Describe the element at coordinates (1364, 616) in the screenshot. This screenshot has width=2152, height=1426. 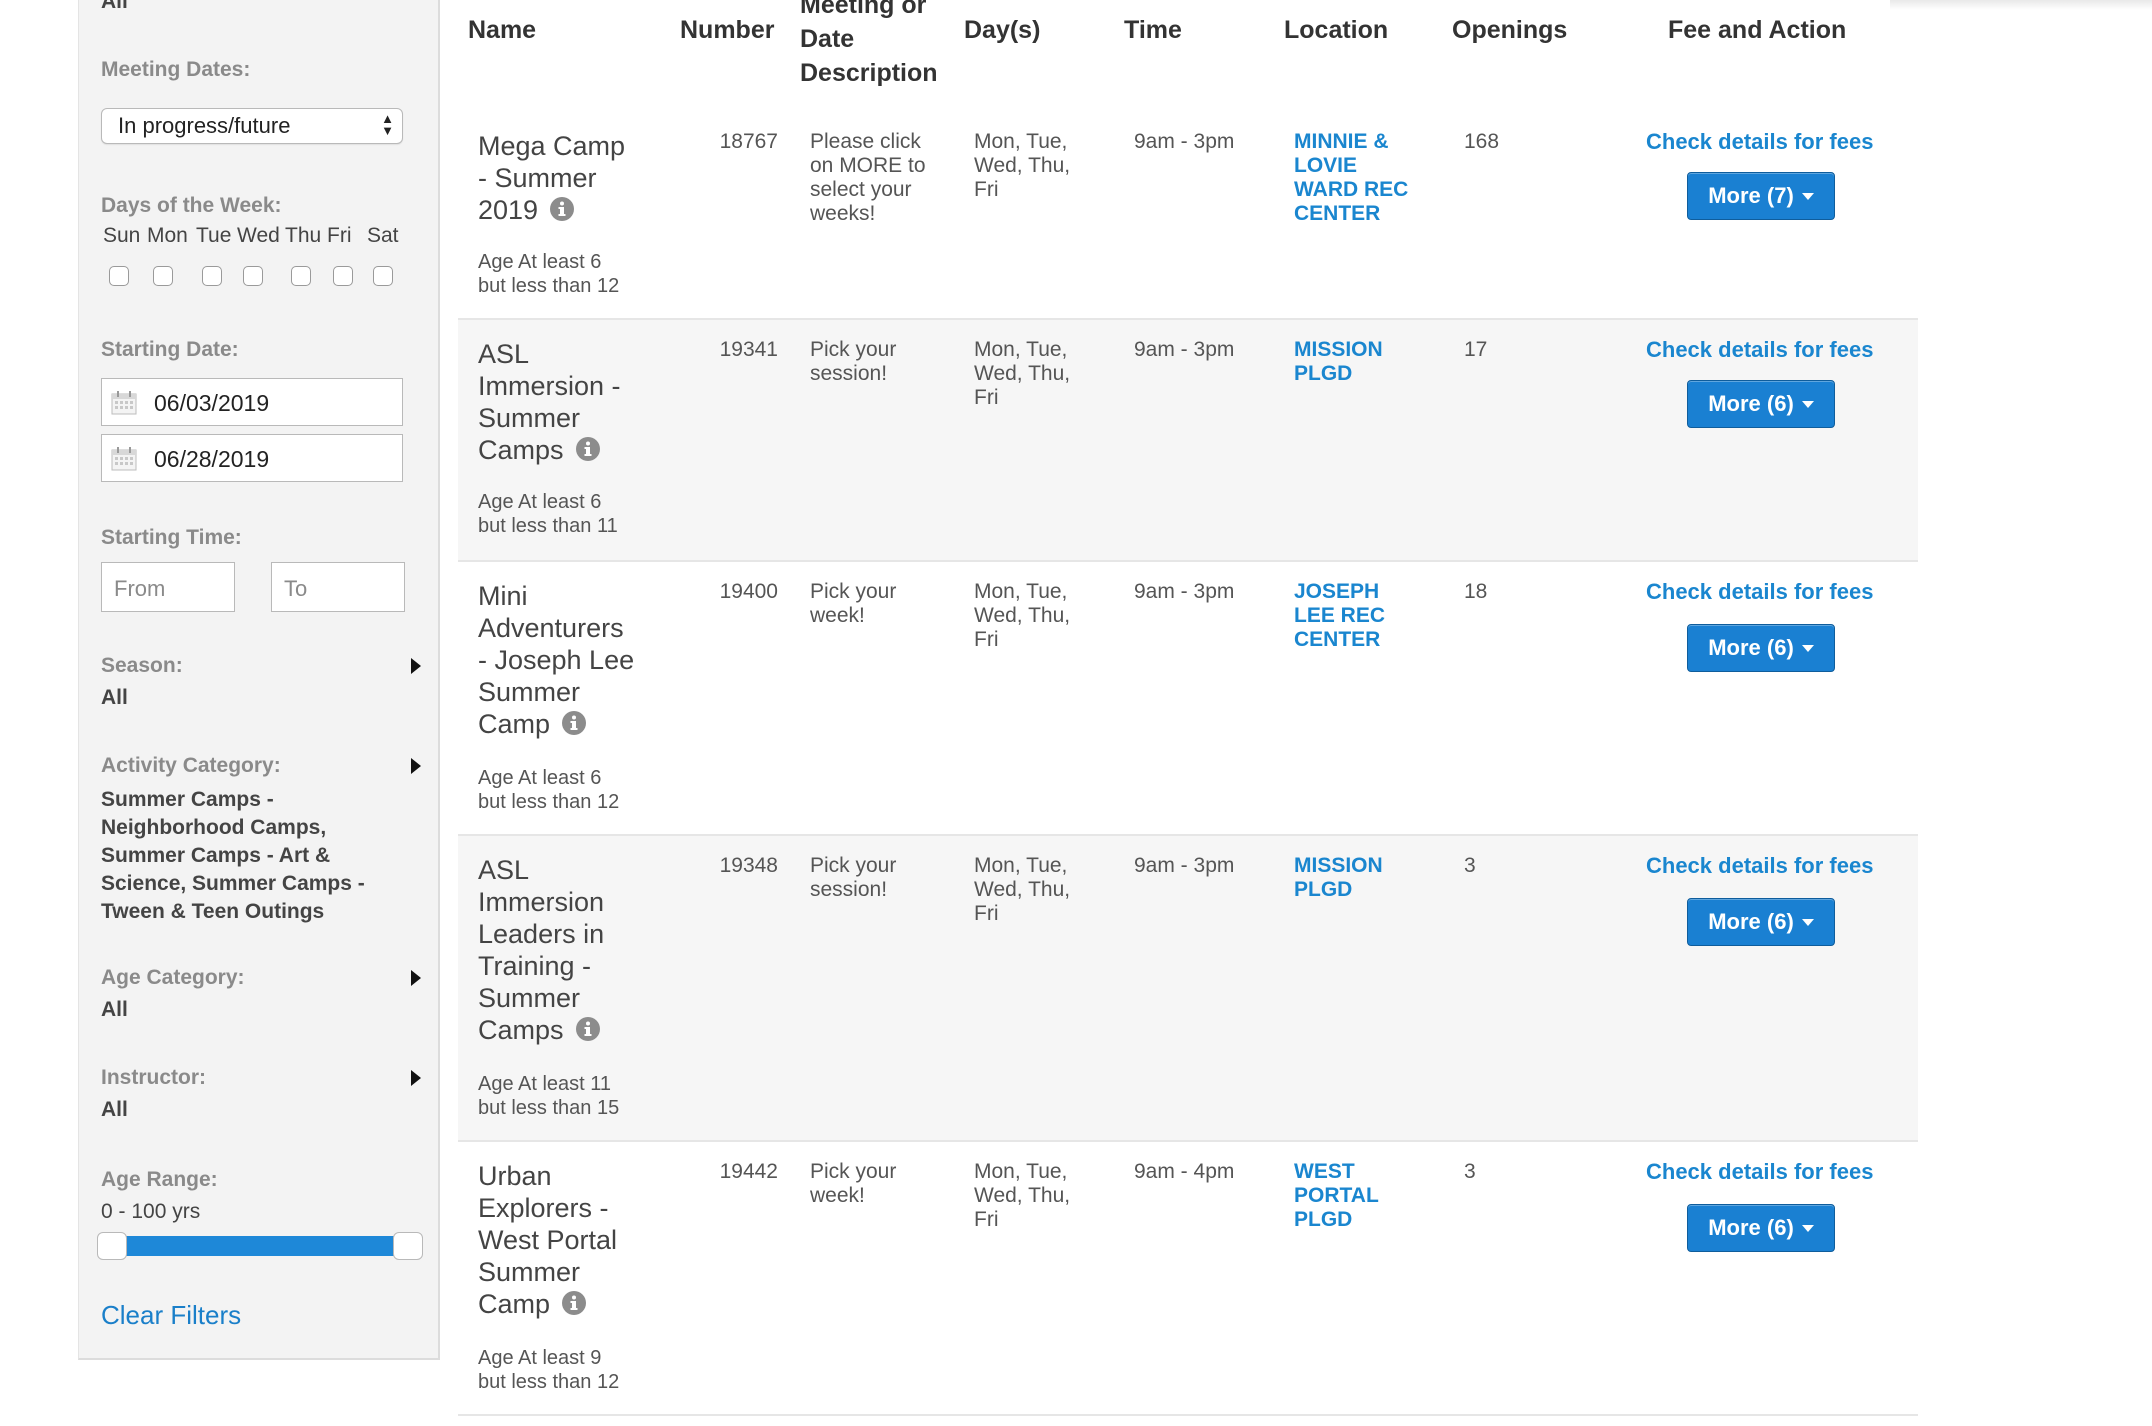
I see `activity-location-link: JOSEPH LEE REC CENTER` at that location.